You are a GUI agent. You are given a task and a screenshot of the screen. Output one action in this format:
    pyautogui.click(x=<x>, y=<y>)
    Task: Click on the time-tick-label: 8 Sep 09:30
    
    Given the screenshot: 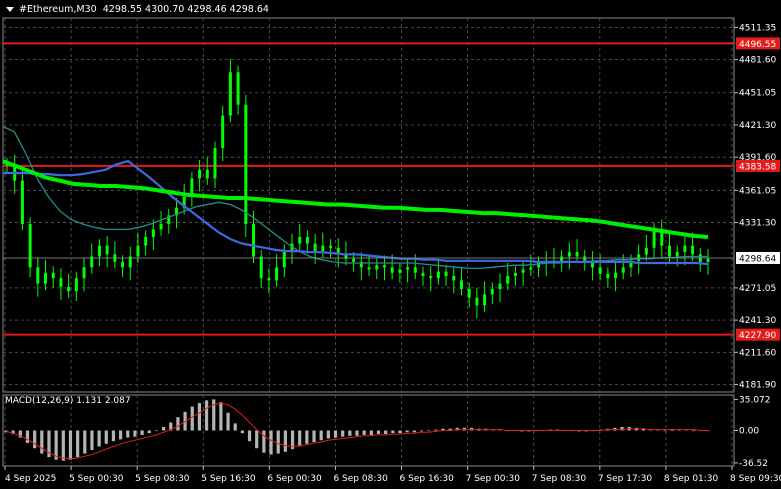 What is the action you would take?
    pyautogui.click(x=755, y=479)
    